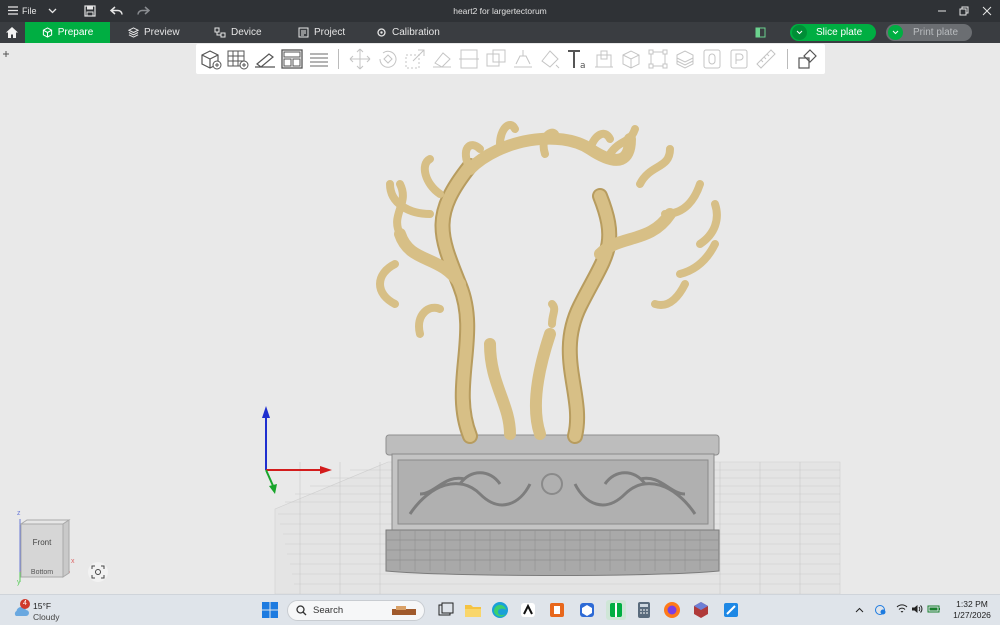 The height and width of the screenshot is (625, 1000). I want to click on file-explorer-button, so click(473, 610).